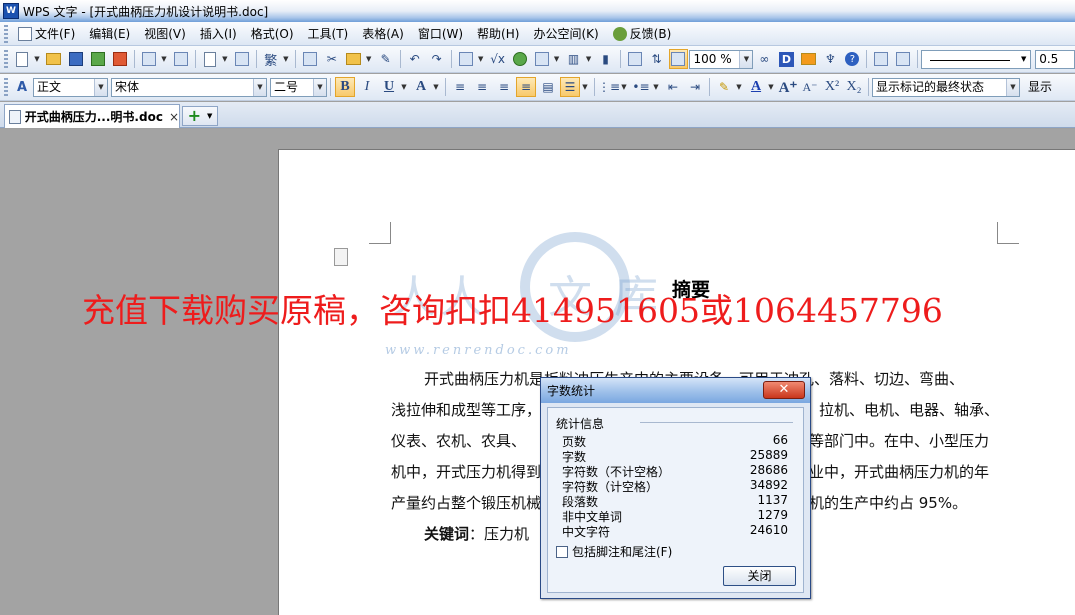  Describe the element at coordinates (164, 59) in the screenshot. I see `print-dropdown-arrow: ▼` at that location.